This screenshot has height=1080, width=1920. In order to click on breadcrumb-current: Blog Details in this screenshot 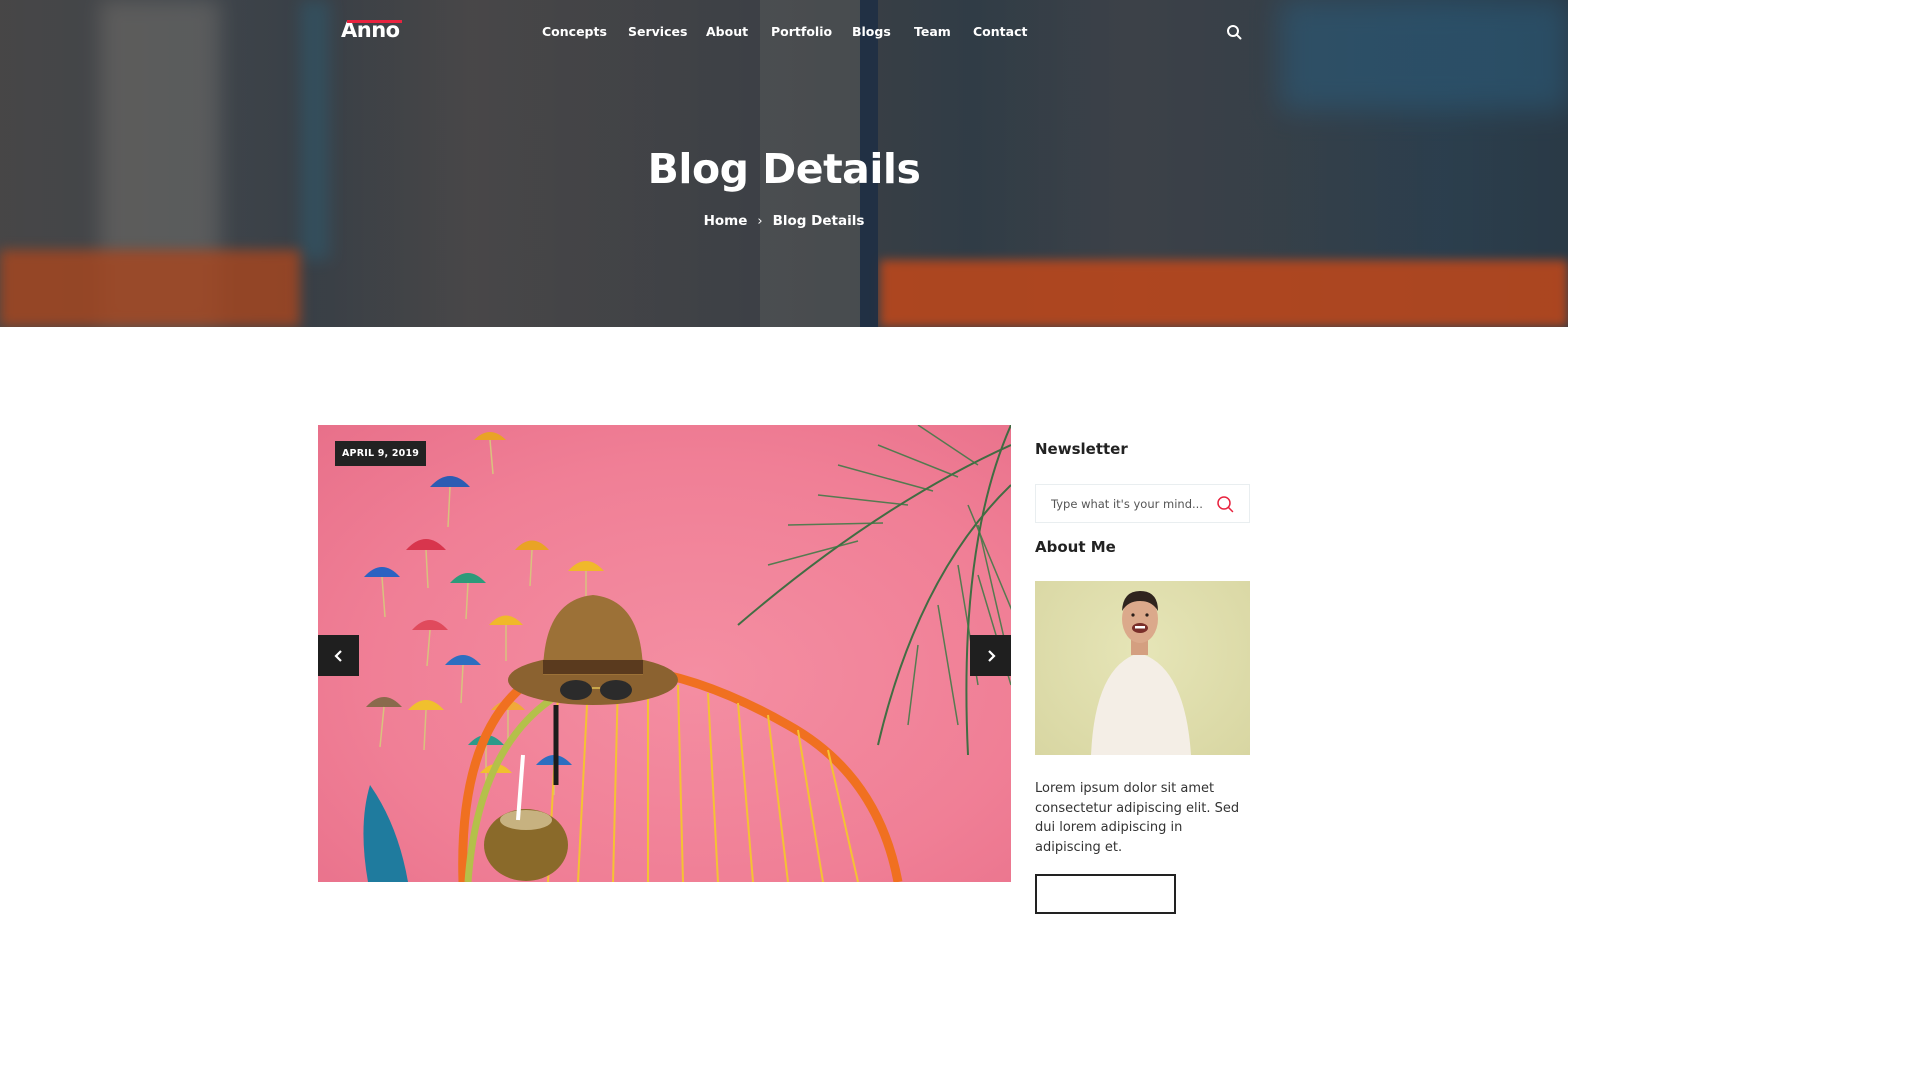, I will do `click(818, 221)`.